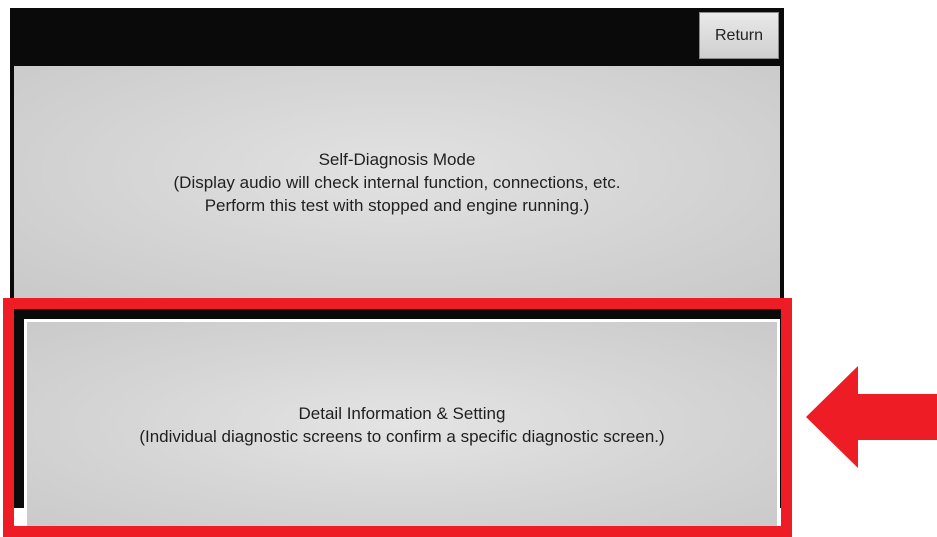  Describe the element at coordinates (397, 159) in the screenshot. I see `self-diagnosis-title: Self-Diagnosis Mode` at that location.